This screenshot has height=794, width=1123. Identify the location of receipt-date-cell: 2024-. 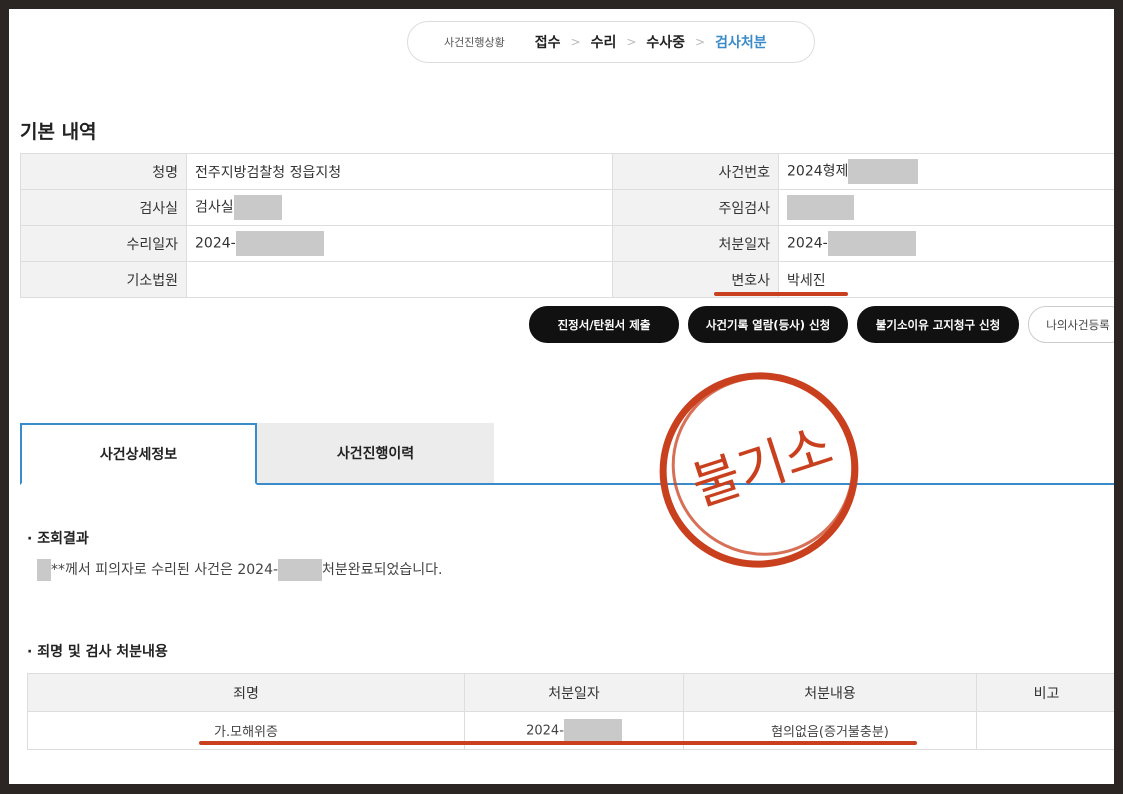
(399, 243).